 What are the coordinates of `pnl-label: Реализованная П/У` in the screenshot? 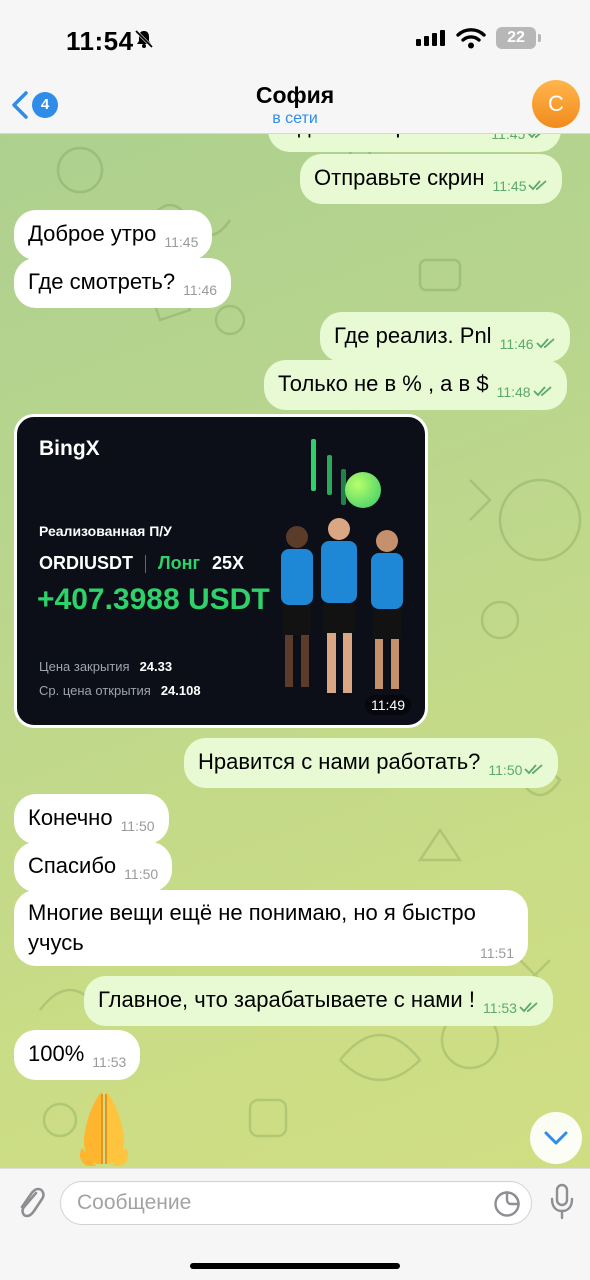 It's located at (105, 531).